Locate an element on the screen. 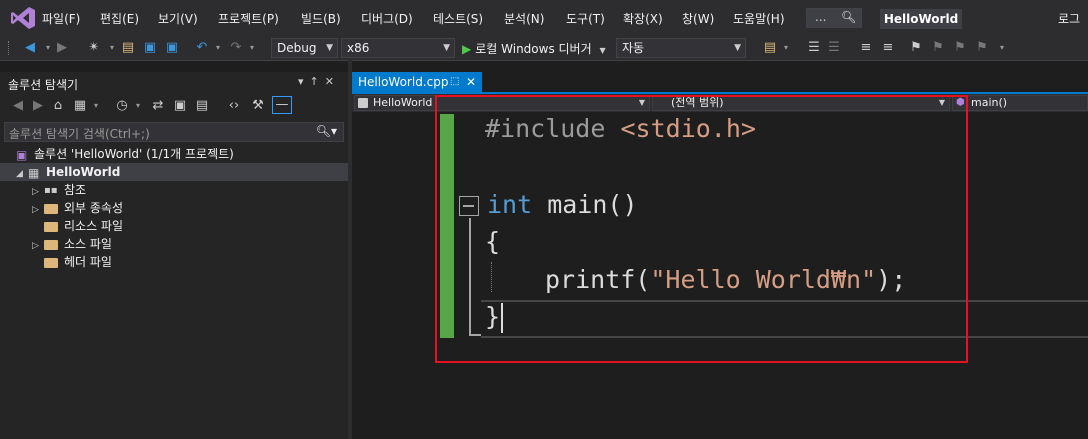  visual-studio-logo-icon is located at coordinates (23, 18).